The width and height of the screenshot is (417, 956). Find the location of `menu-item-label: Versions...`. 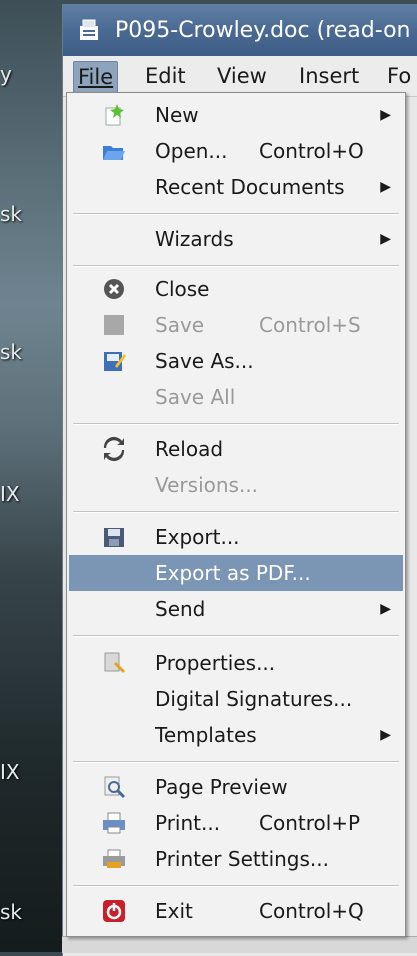

menu-item-label: Versions... is located at coordinates (207, 485).